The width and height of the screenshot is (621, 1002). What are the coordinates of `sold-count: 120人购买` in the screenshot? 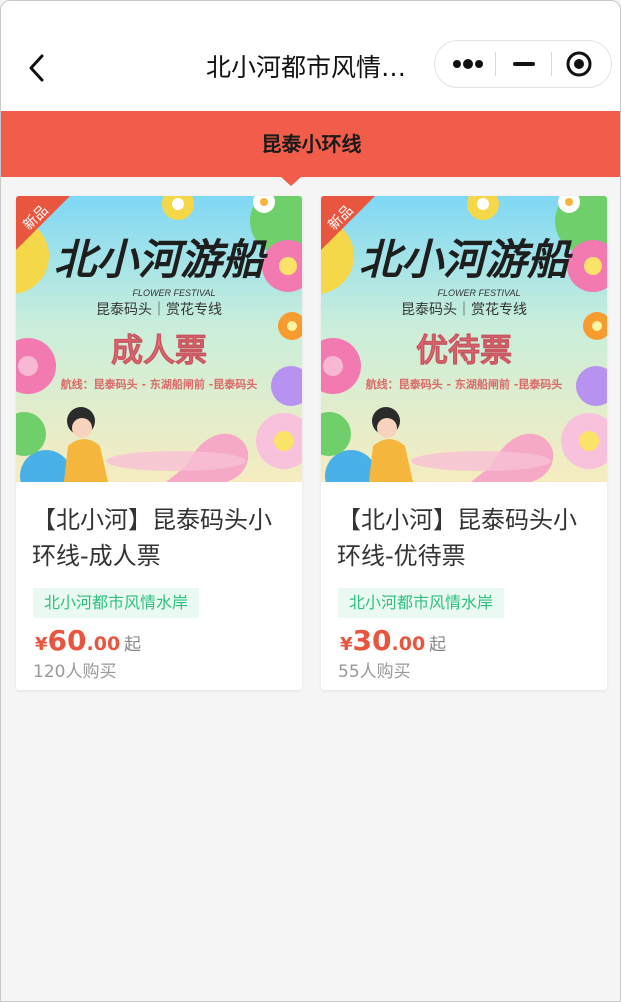 It's located at (75, 672).